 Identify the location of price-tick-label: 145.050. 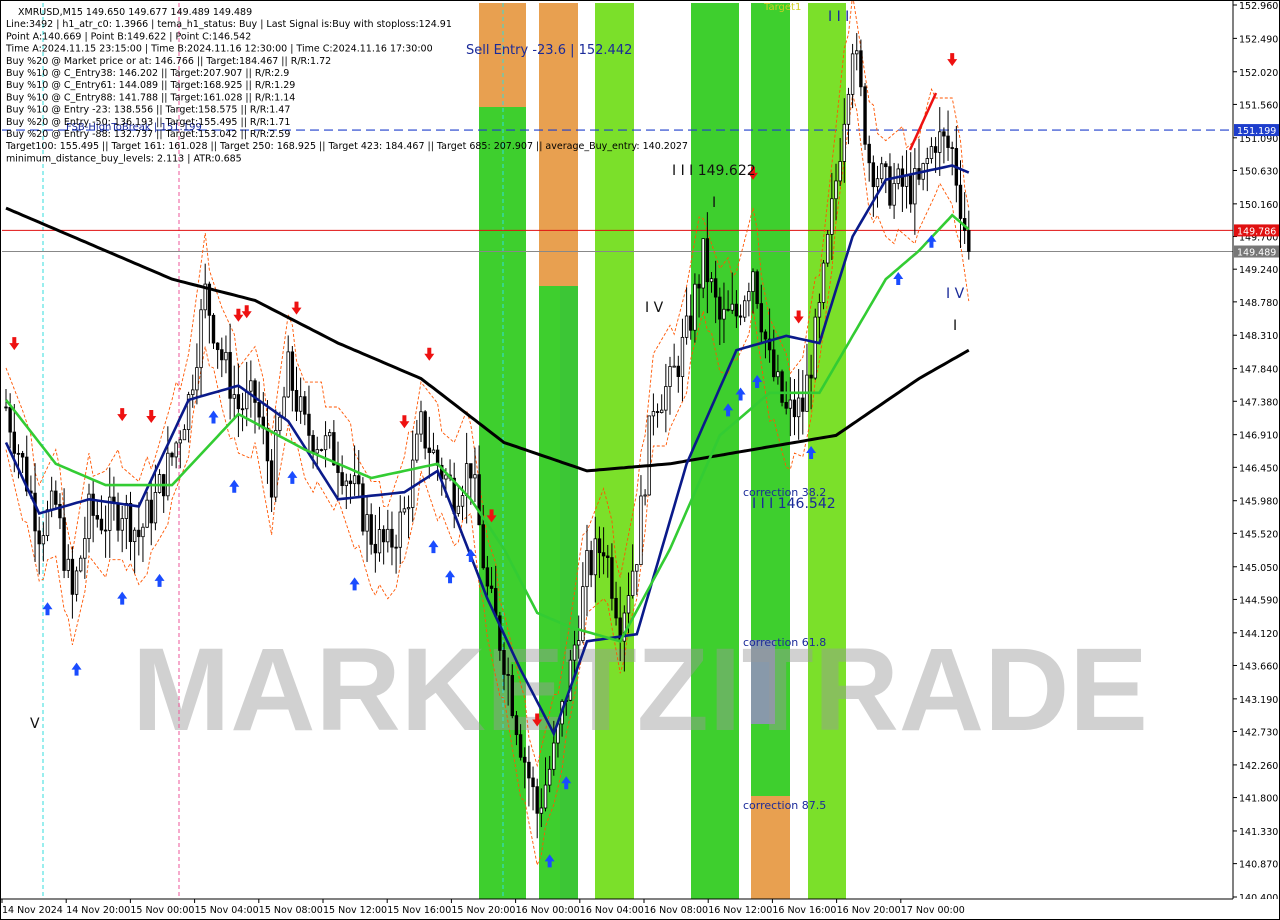
(1258, 568).